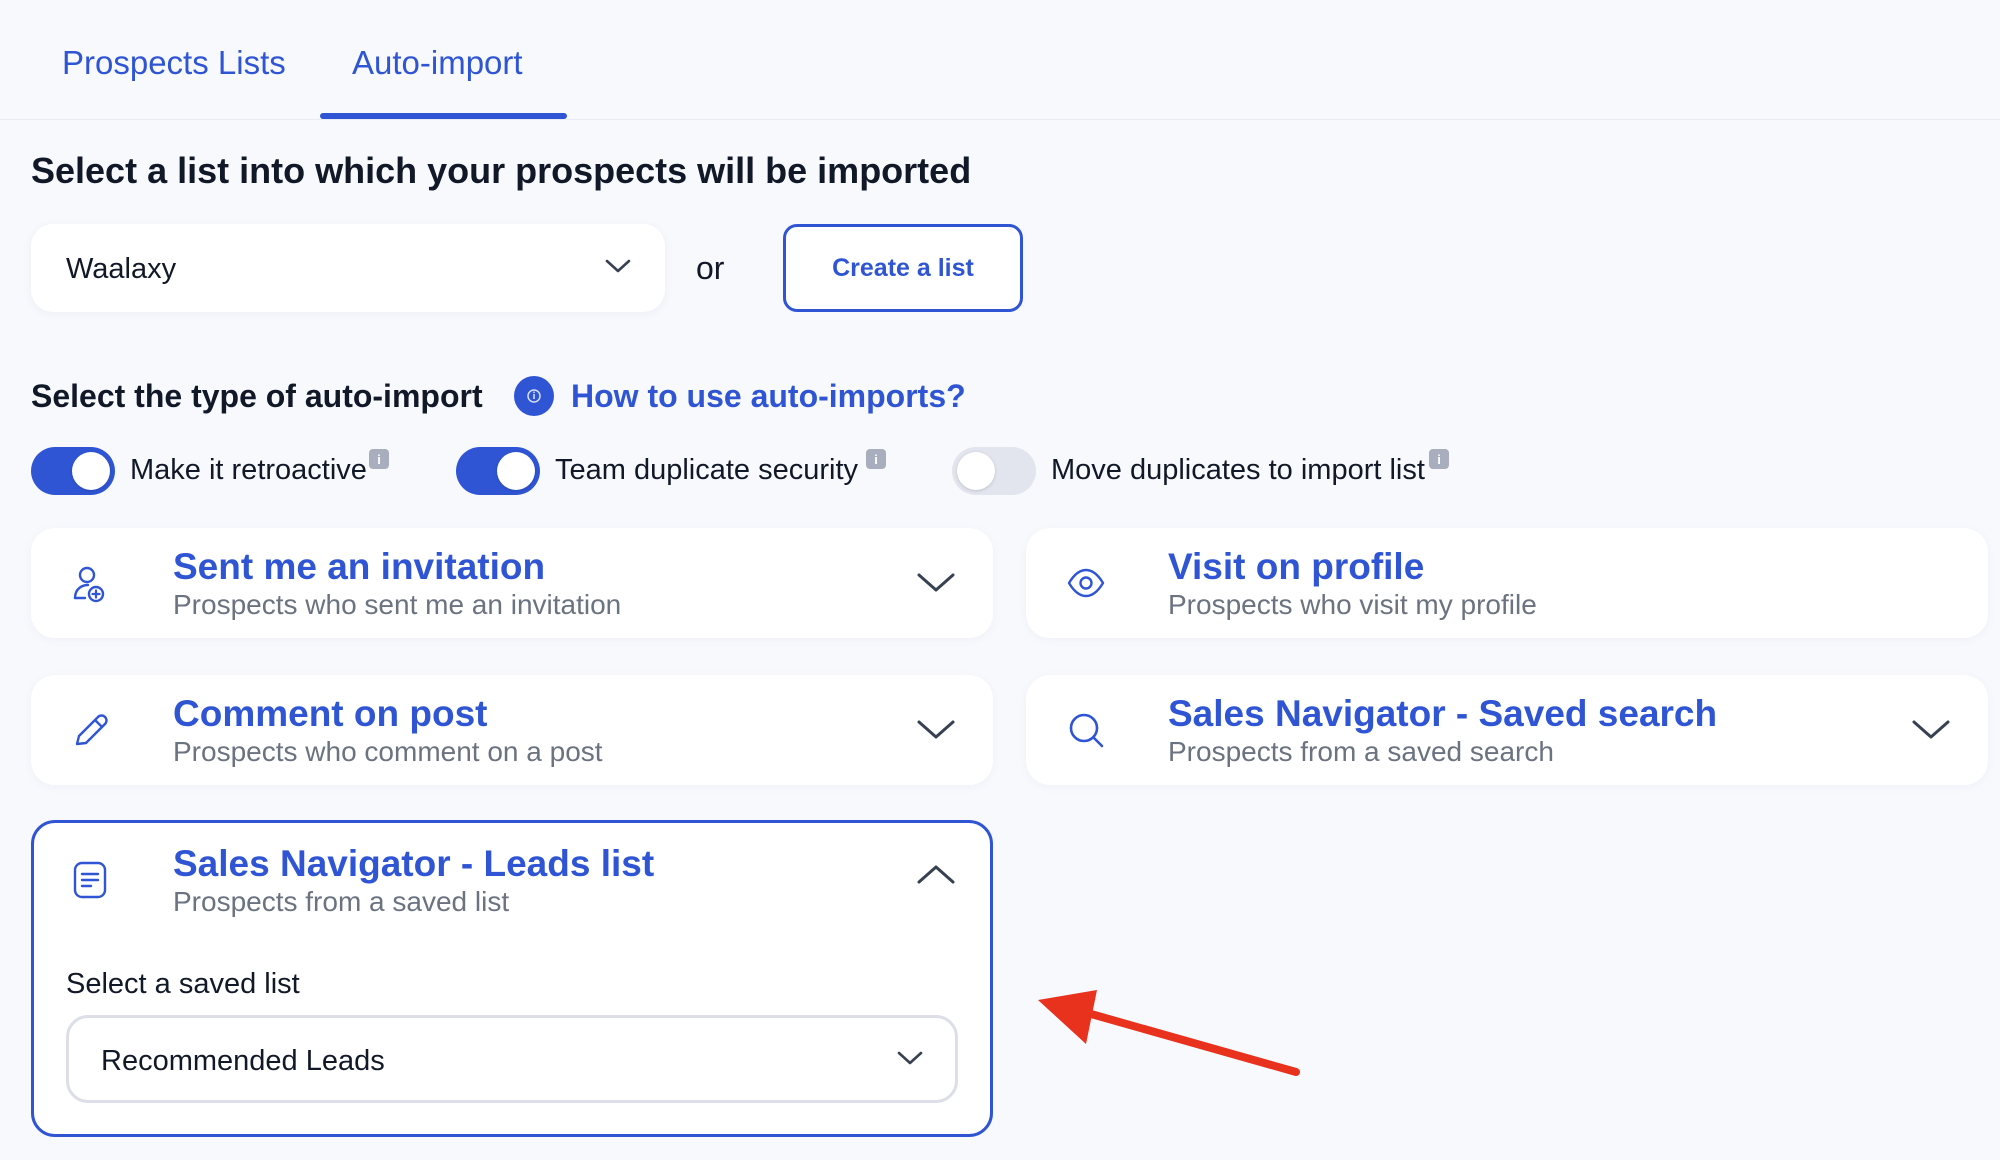 The height and width of the screenshot is (1160, 2000). What do you see at coordinates (341, 901) in the screenshot?
I see `card-subtitle: Prospects from a saved list` at bounding box center [341, 901].